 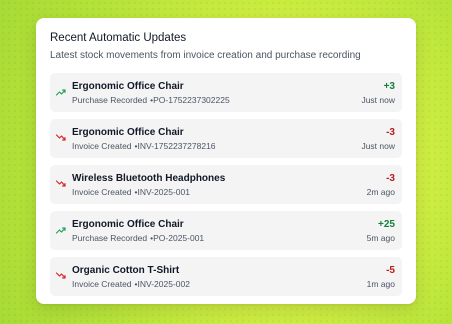 What do you see at coordinates (380, 284) in the screenshot?
I see `update-time: 1m ago` at bounding box center [380, 284].